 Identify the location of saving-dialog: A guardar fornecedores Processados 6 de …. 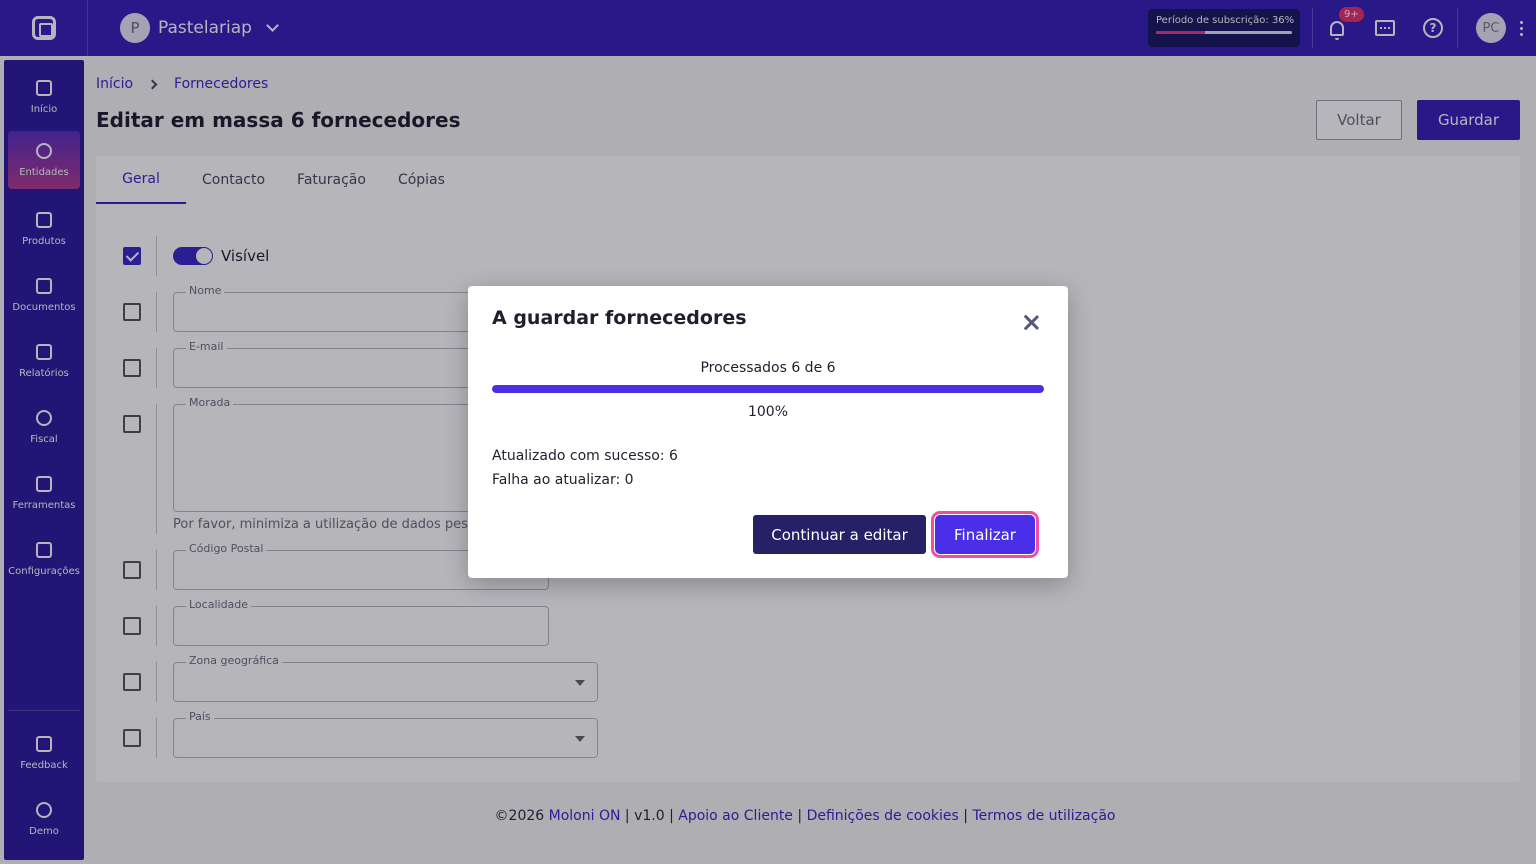
(768, 432).